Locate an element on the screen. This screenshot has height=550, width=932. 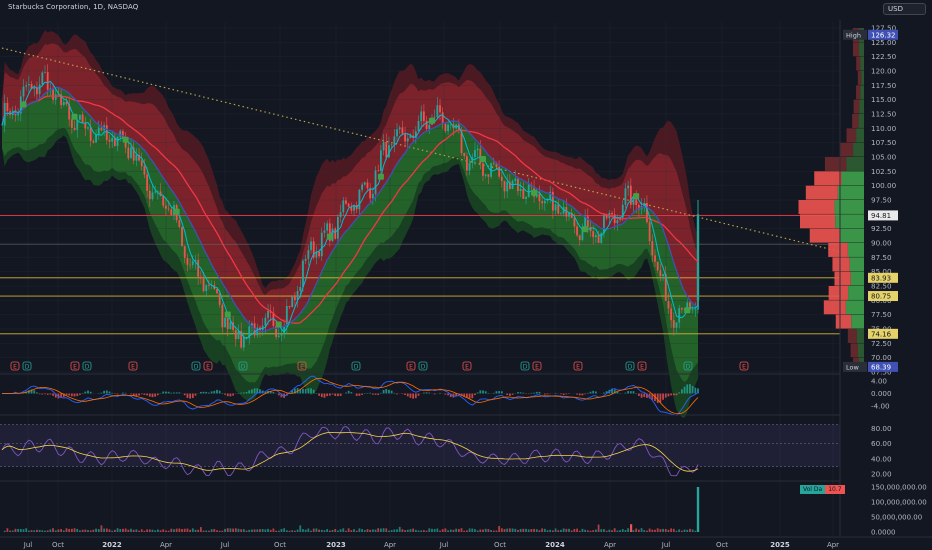
price-tick-label: 90.00 is located at coordinates (881, 243).